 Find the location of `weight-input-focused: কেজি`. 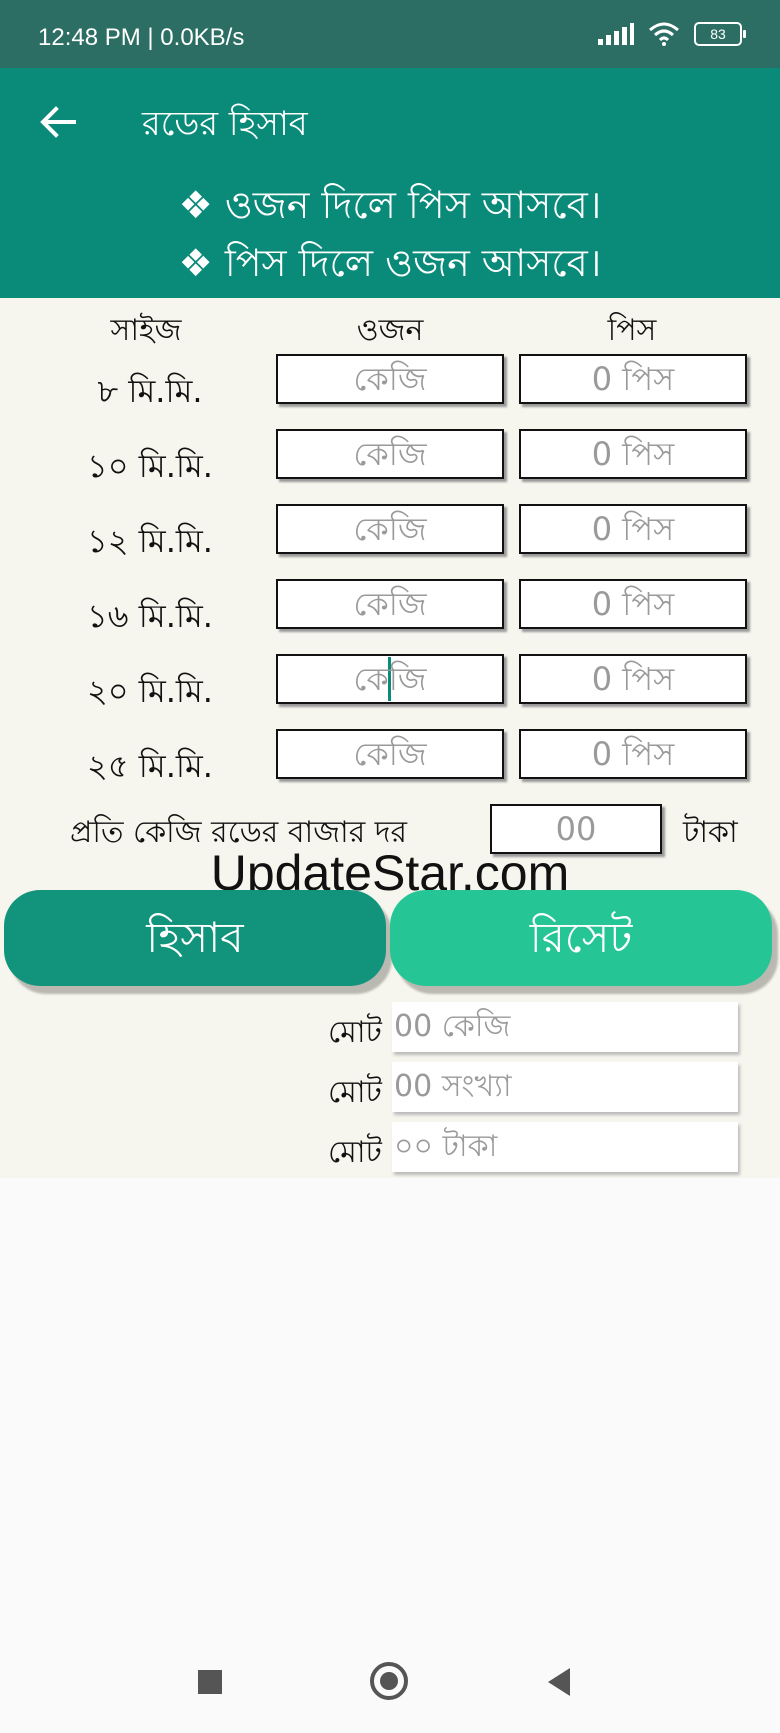

weight-input-focused: কেজি is located at coordinates (390, 679).